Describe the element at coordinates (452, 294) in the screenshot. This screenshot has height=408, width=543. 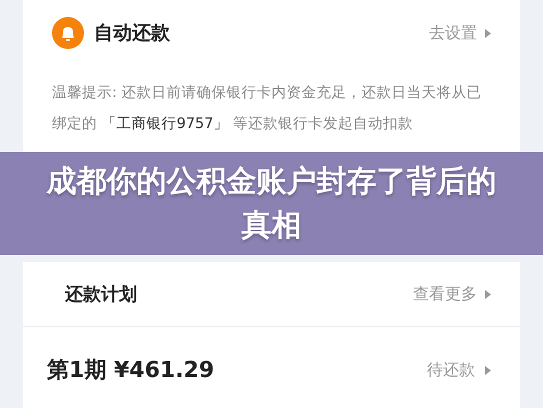
I see `more-link: 查看更多` at that location.